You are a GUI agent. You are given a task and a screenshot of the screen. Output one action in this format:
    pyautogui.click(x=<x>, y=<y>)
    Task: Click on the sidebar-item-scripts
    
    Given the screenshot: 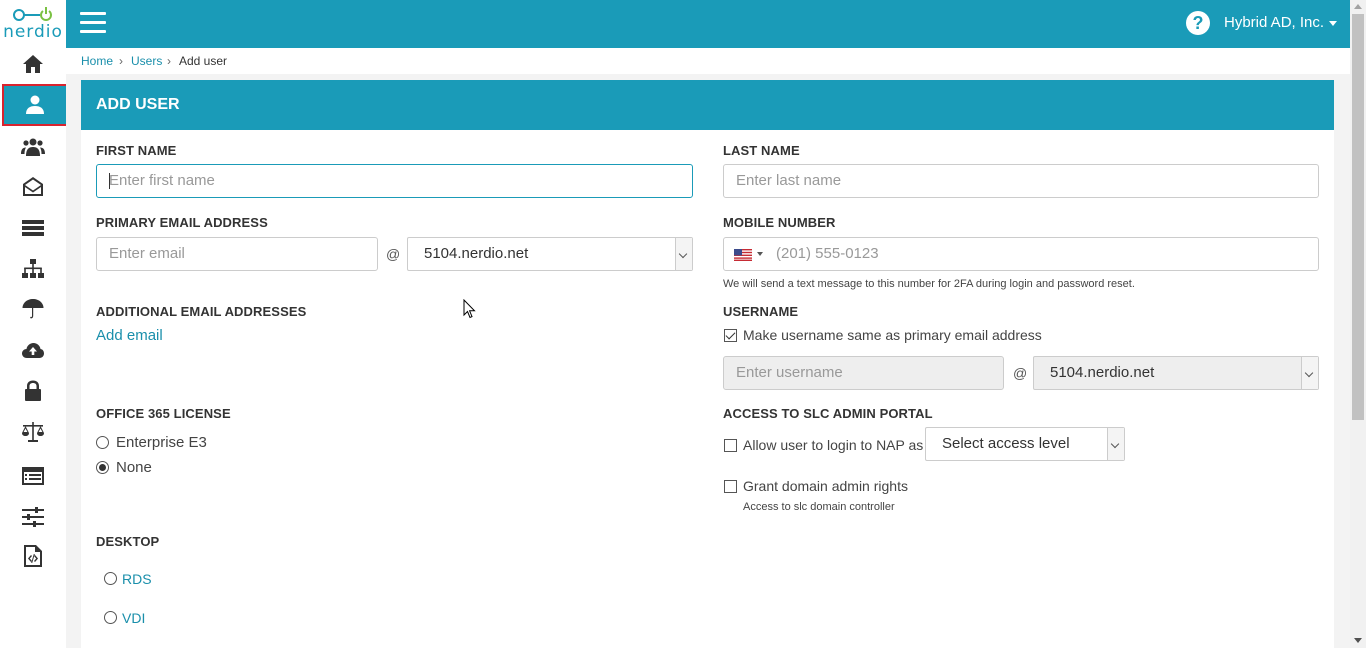 What is the action you would take?
    pyautogui.click(x=33, y=556)
    